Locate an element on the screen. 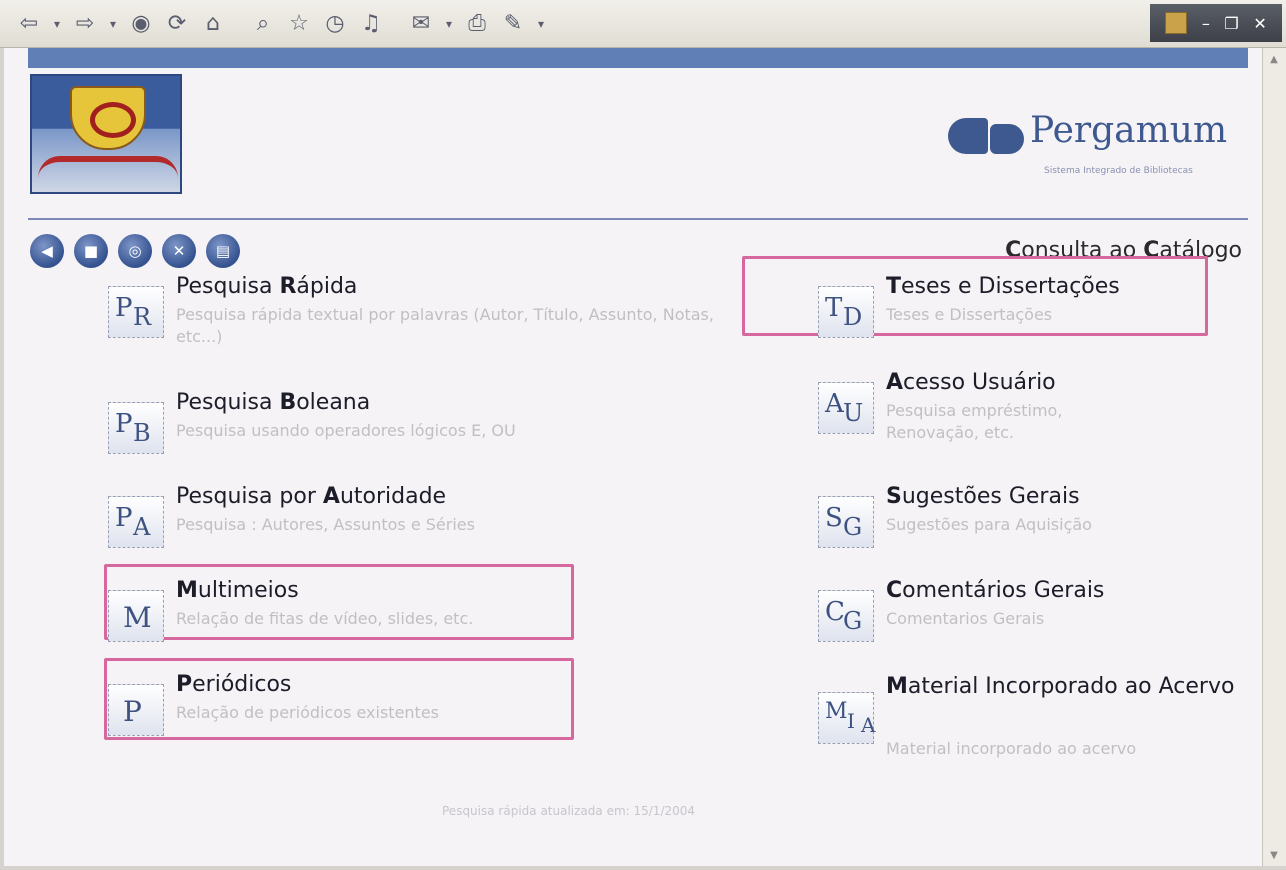 The width and height of the screenshot is (1286, 870). university-crest-logo is located at coordinates (106, 134).